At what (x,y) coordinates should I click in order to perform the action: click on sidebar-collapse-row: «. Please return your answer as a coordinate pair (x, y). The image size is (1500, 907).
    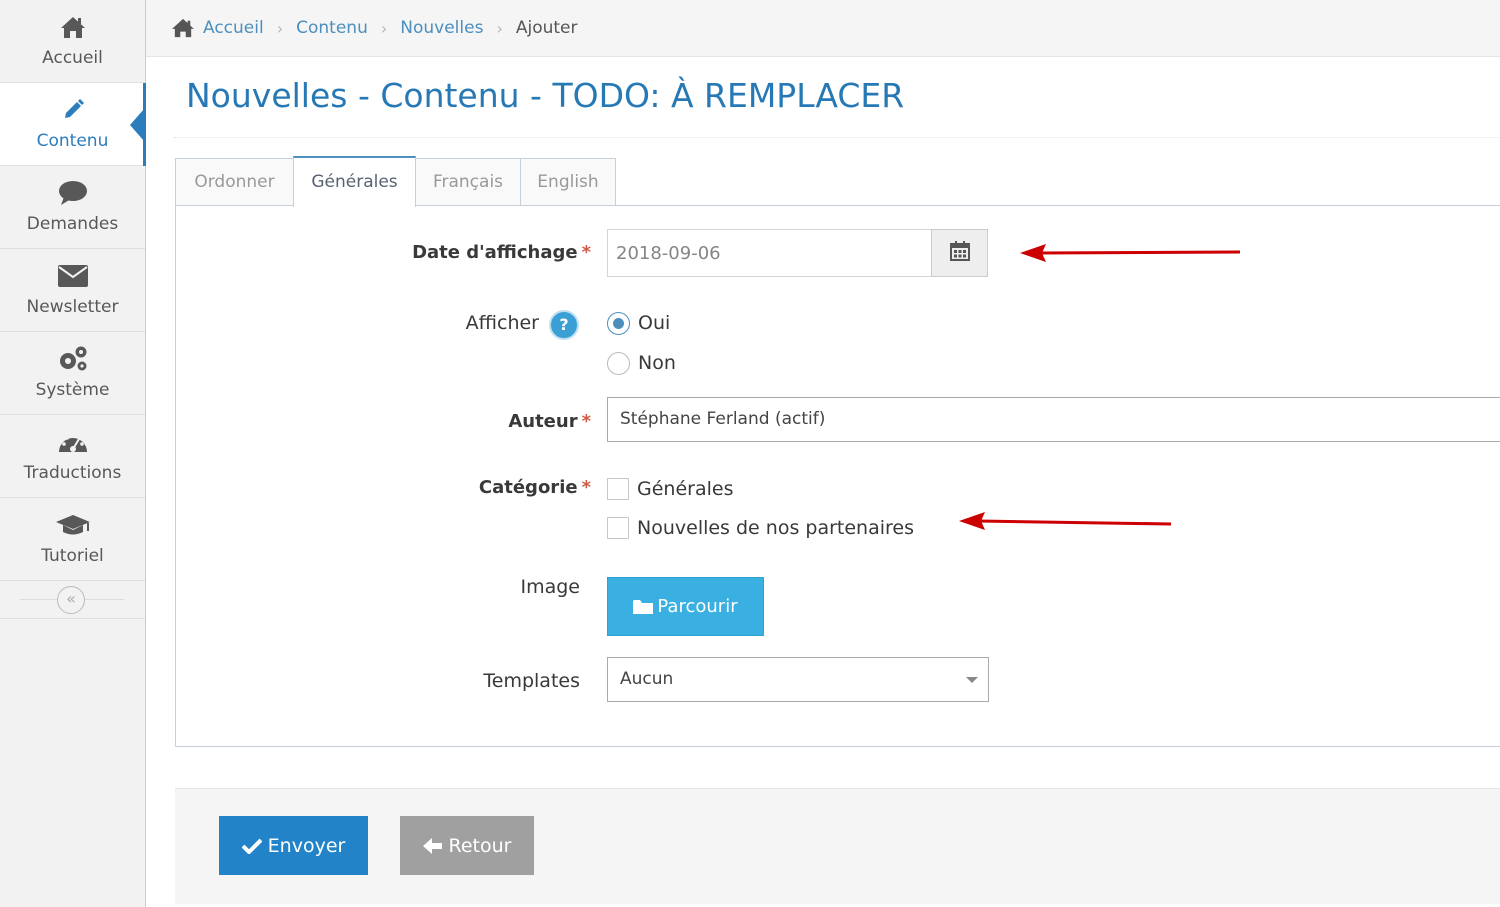
    Looking at the image, I should click on (72, 600).